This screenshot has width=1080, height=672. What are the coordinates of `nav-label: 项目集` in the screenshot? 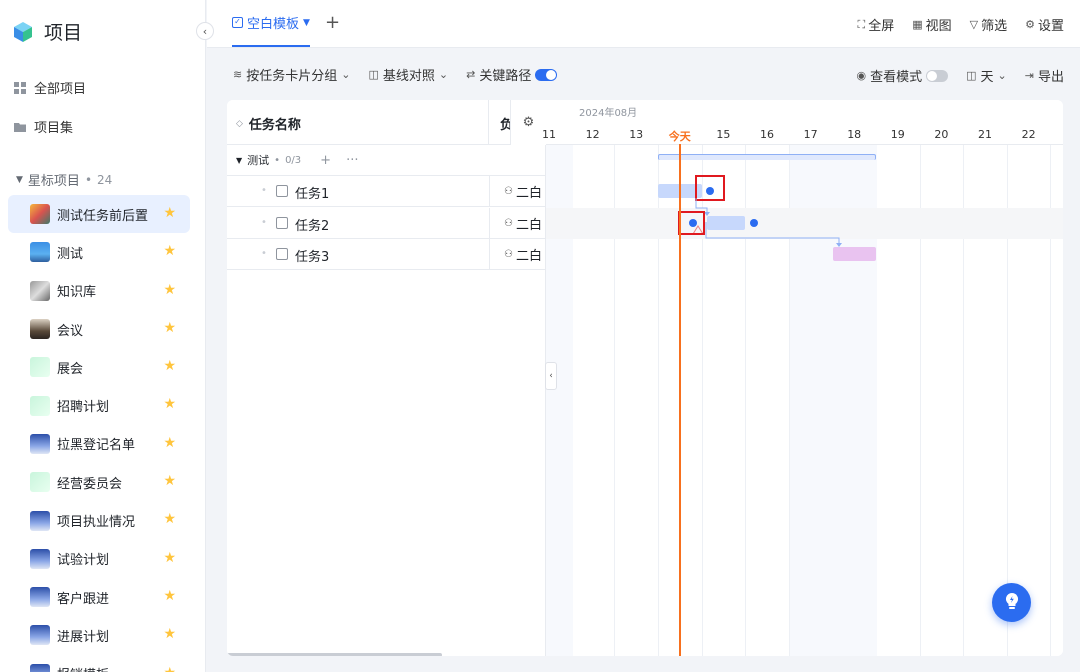 It's located at (54, 128).